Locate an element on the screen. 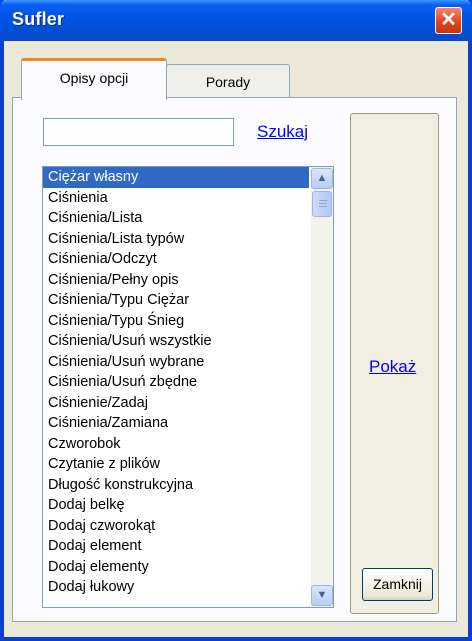  search-link: Szukaj is located at coordinates (282, 132).